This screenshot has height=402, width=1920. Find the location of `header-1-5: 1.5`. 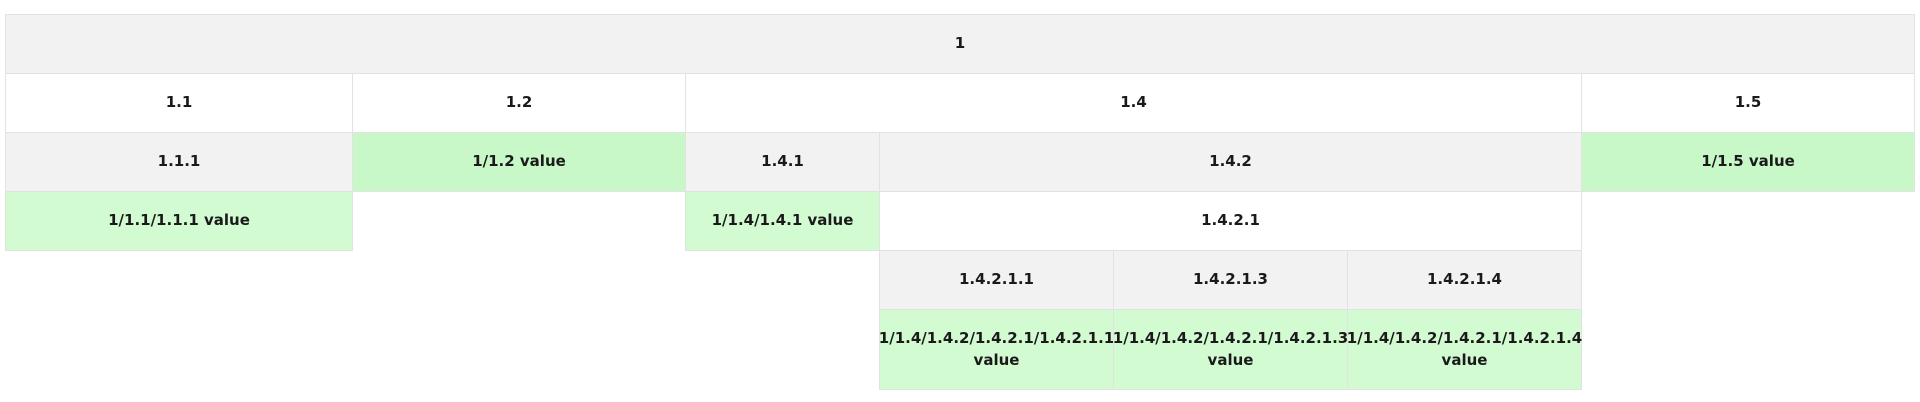

header-1-5: 1.5 is located at coordinates (1748, 103).